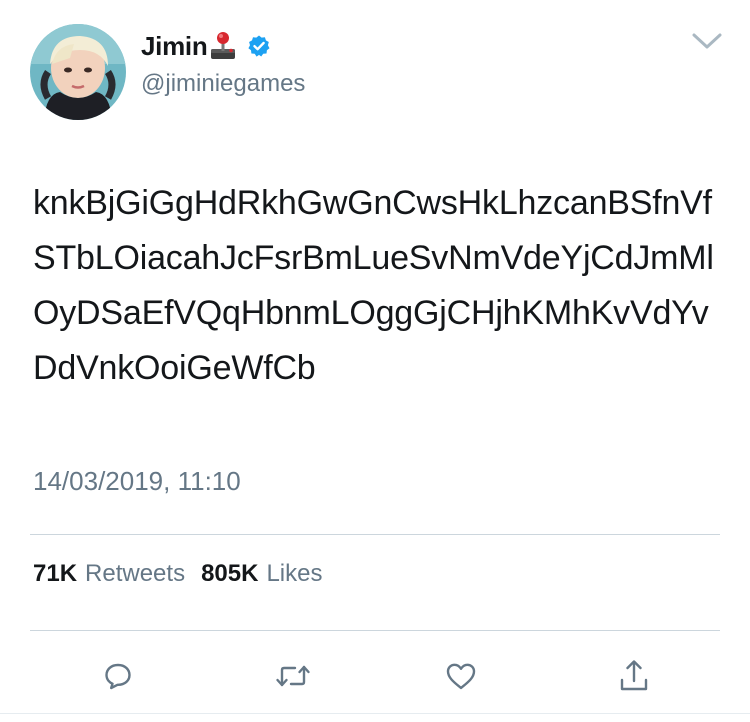 This screenshot has width=750, height=722. I want to click on display-name: Jimin, so click(174, 46).